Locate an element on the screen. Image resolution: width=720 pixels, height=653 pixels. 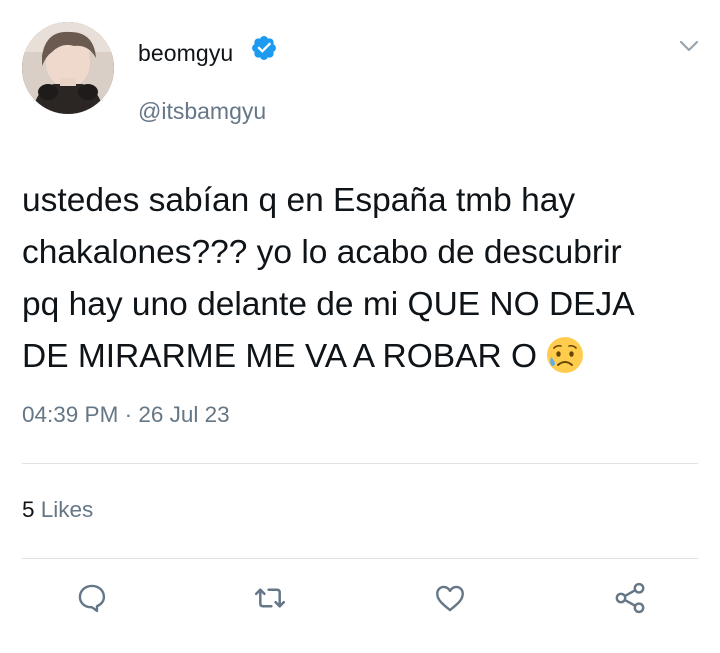
retweet-button is located at coordinates (270, 598).